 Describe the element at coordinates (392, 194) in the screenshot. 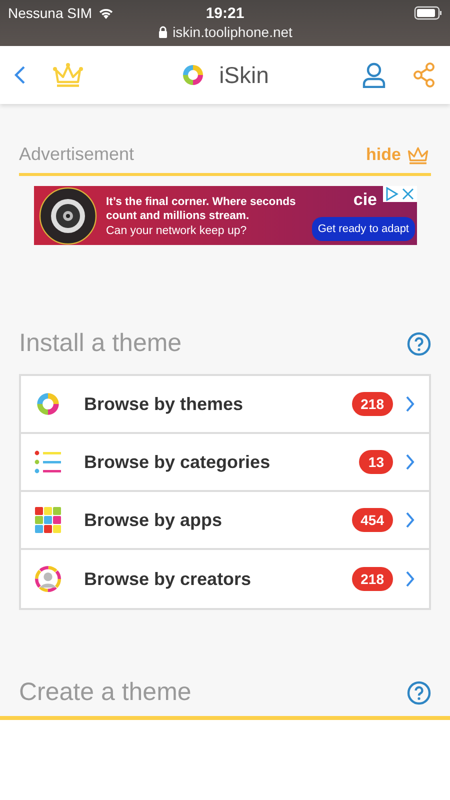

I see `play-icon` at that location.